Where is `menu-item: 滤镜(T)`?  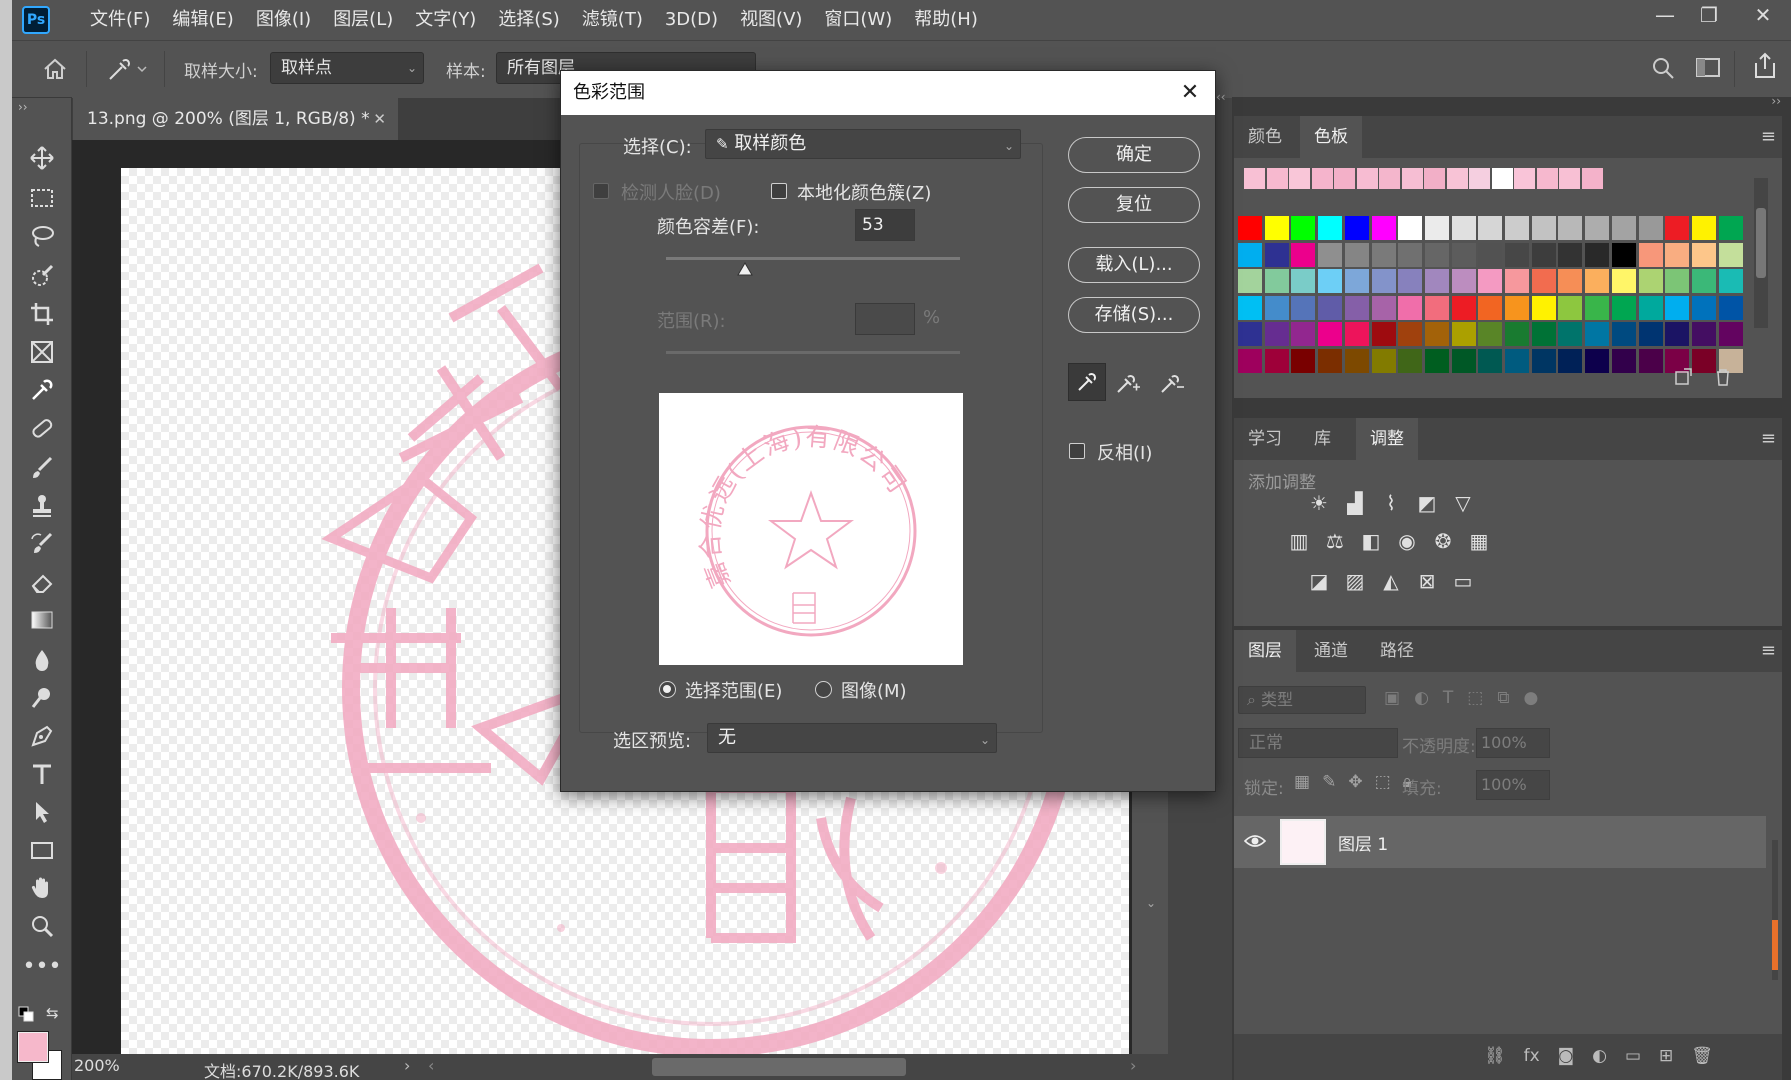
menu-item: 滤镜(T) is located at coordinates (612, 20).